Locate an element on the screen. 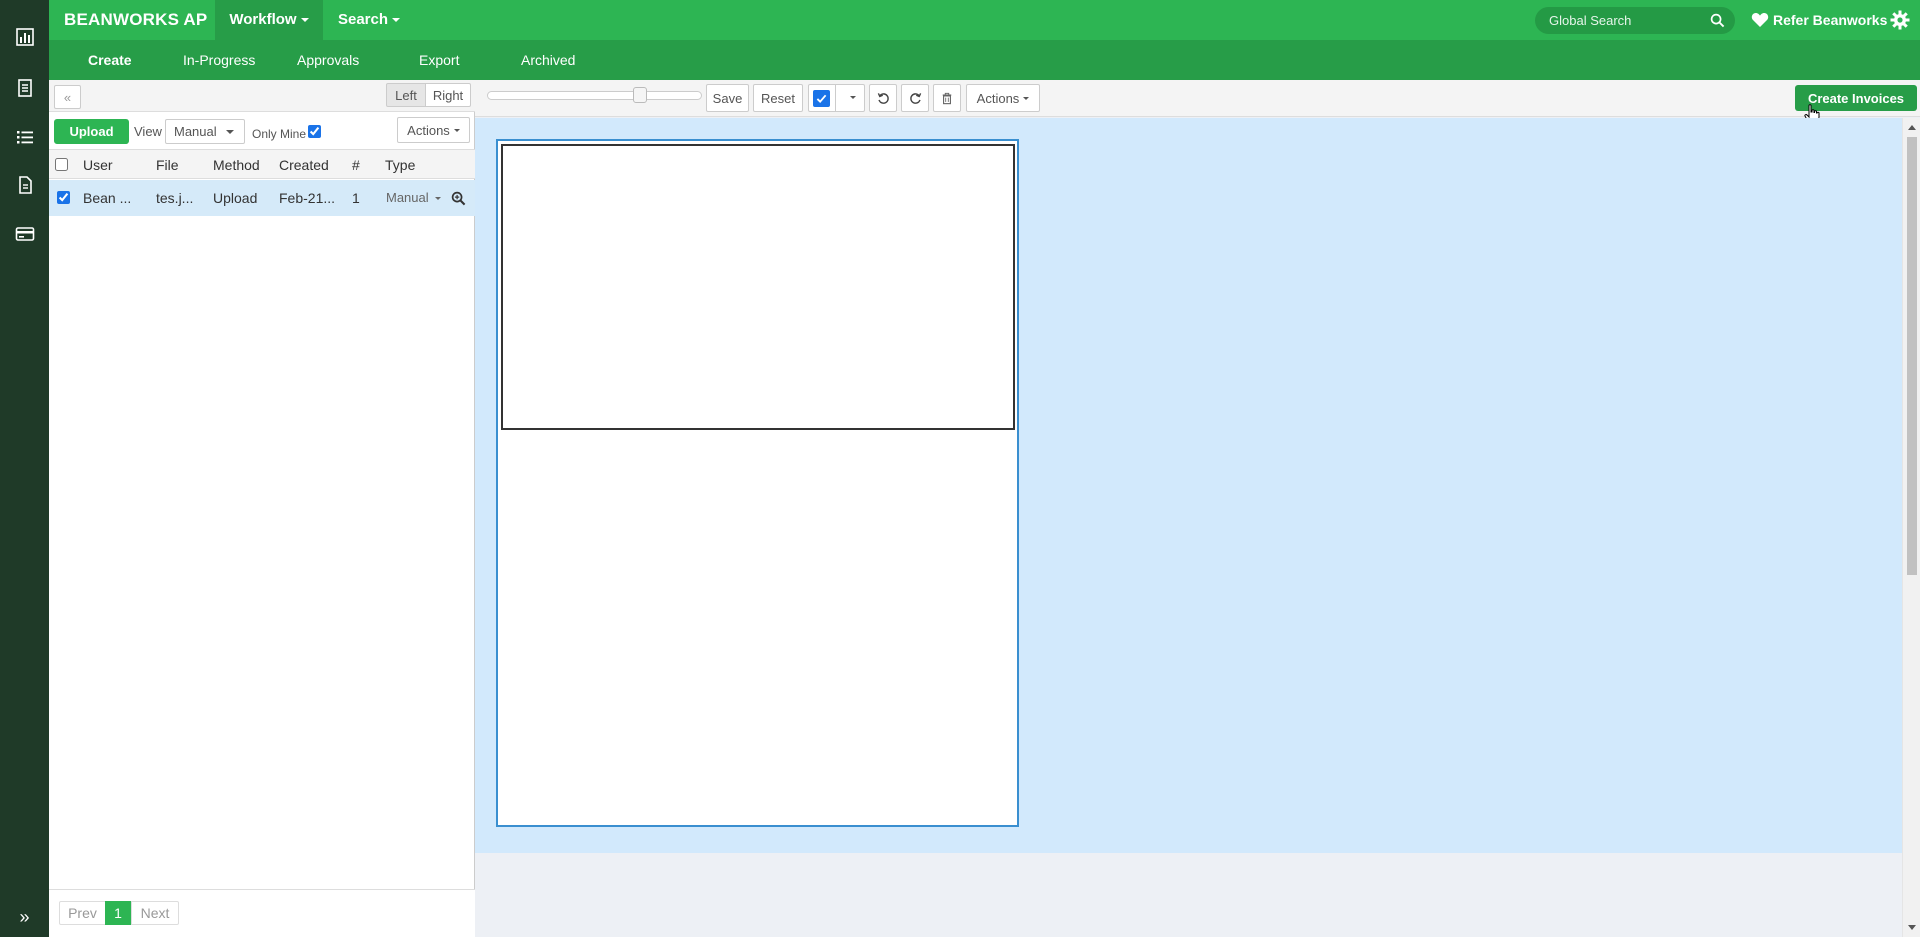  prev-page-button: Prev is located at coordinates (82, 913).